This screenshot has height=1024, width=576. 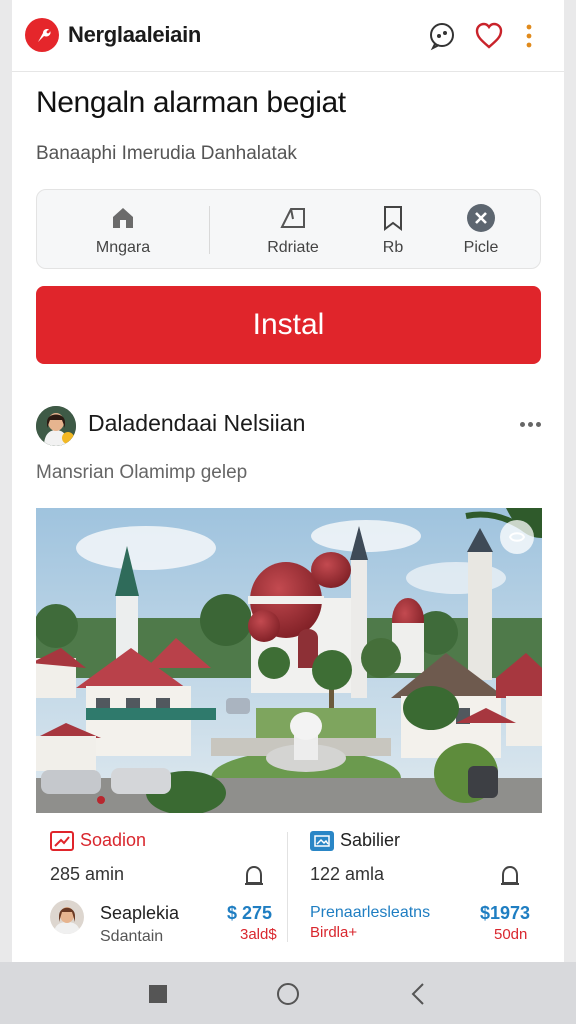 I want to click on system-nav-bar, so click(x=288, y=993).